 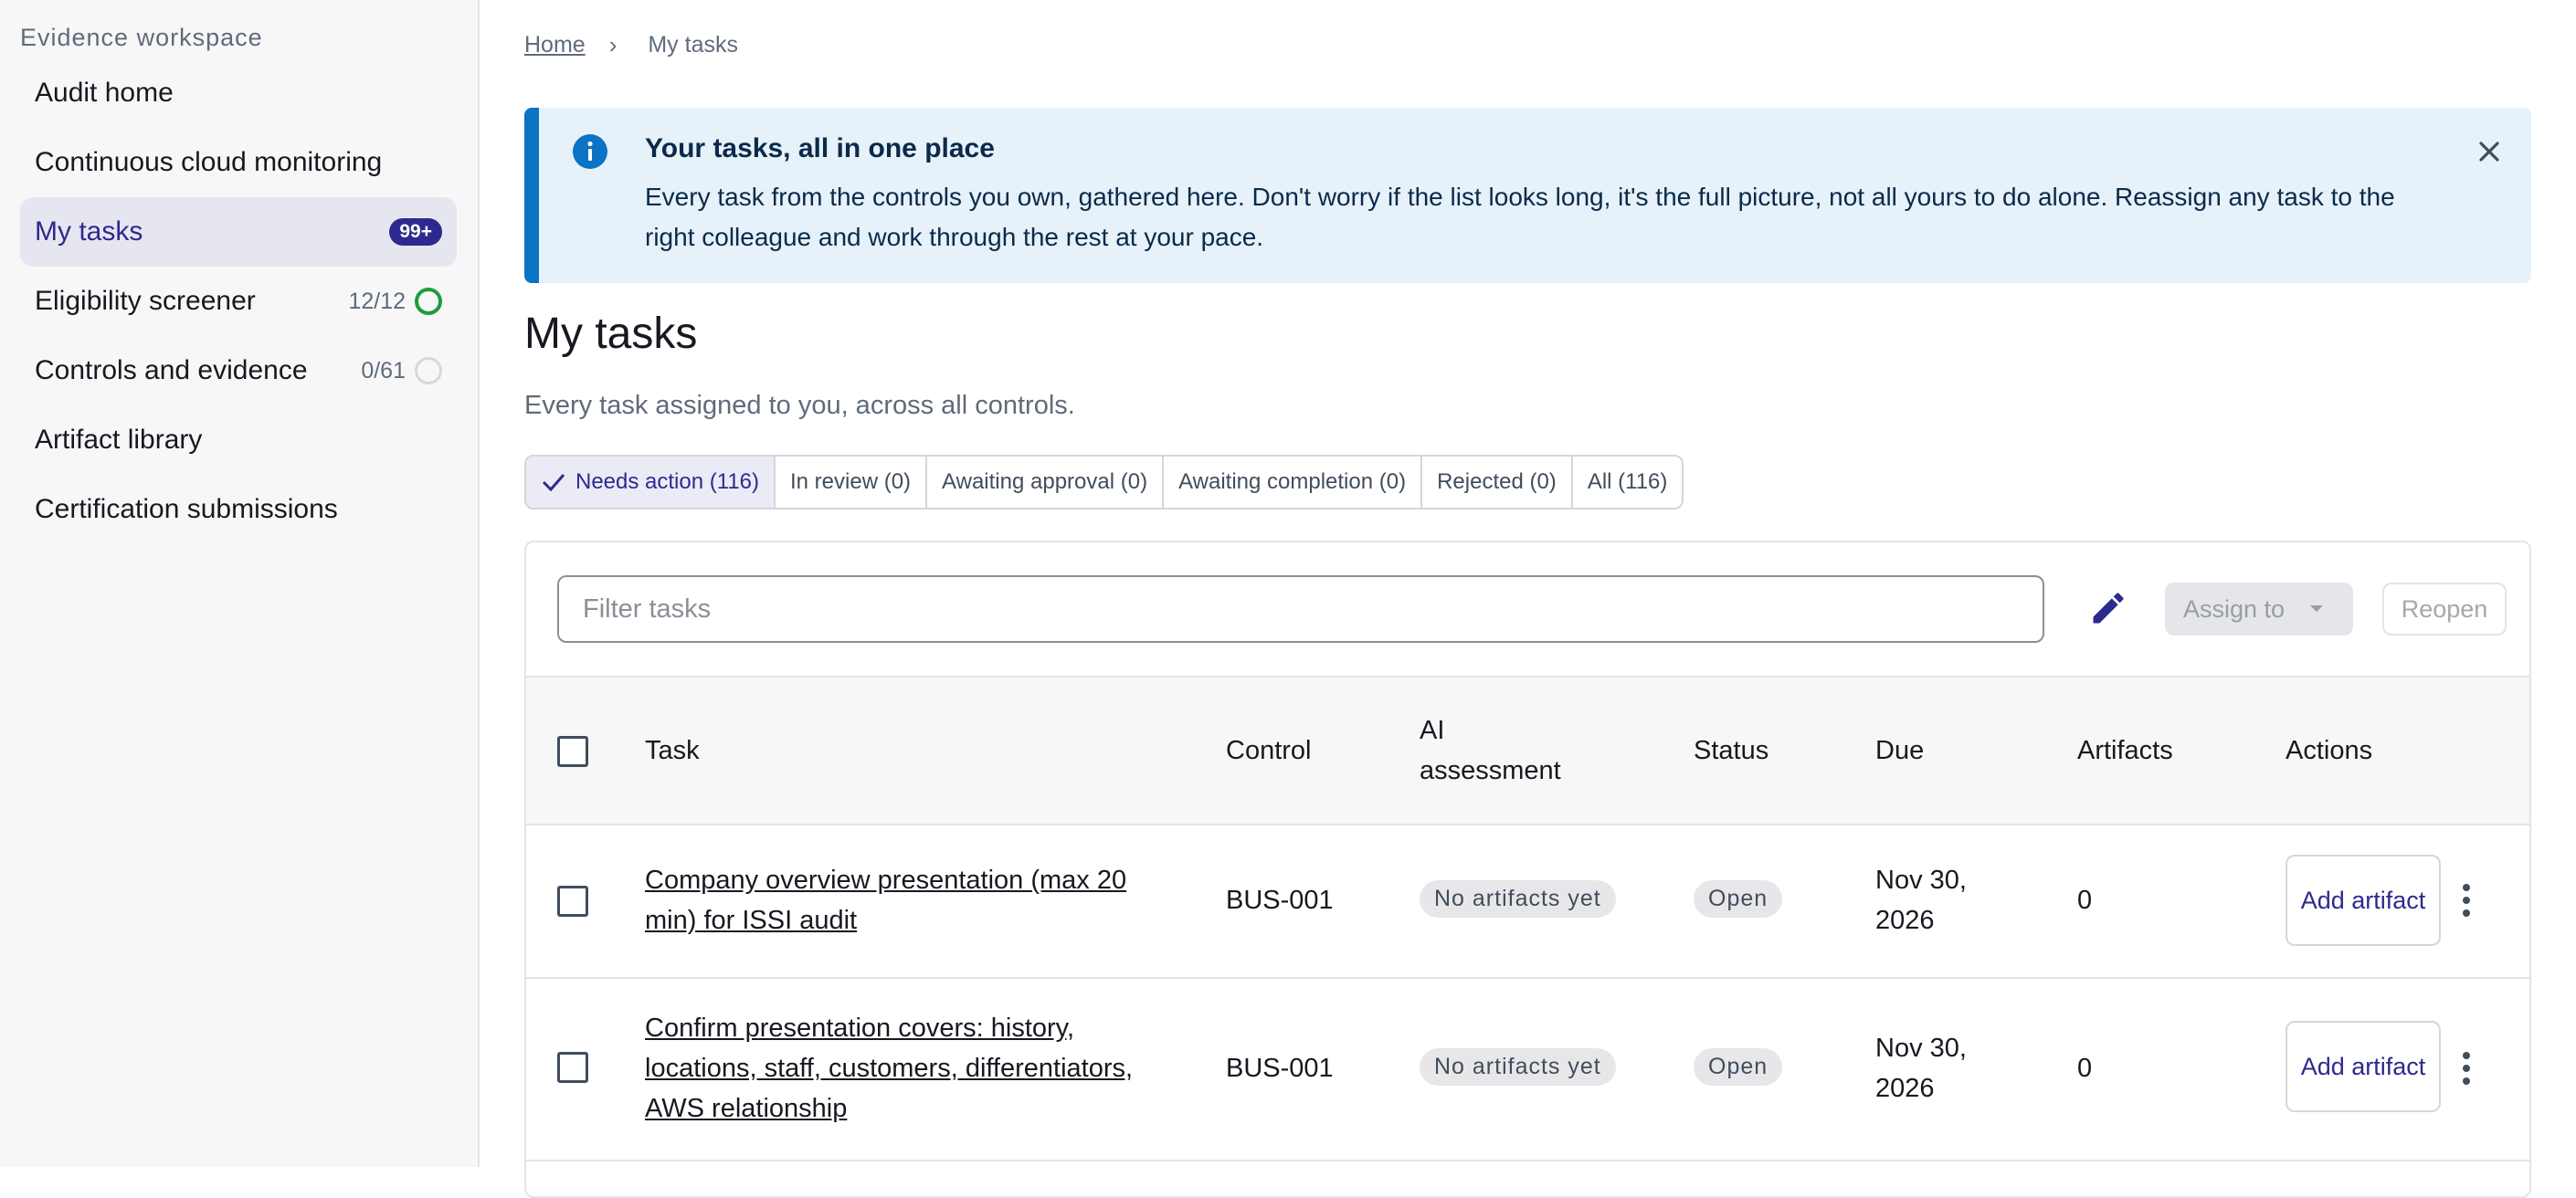 I want to click on tab-awaiting-completion: Awaiting completion (0), so click(x=1293, y=482).